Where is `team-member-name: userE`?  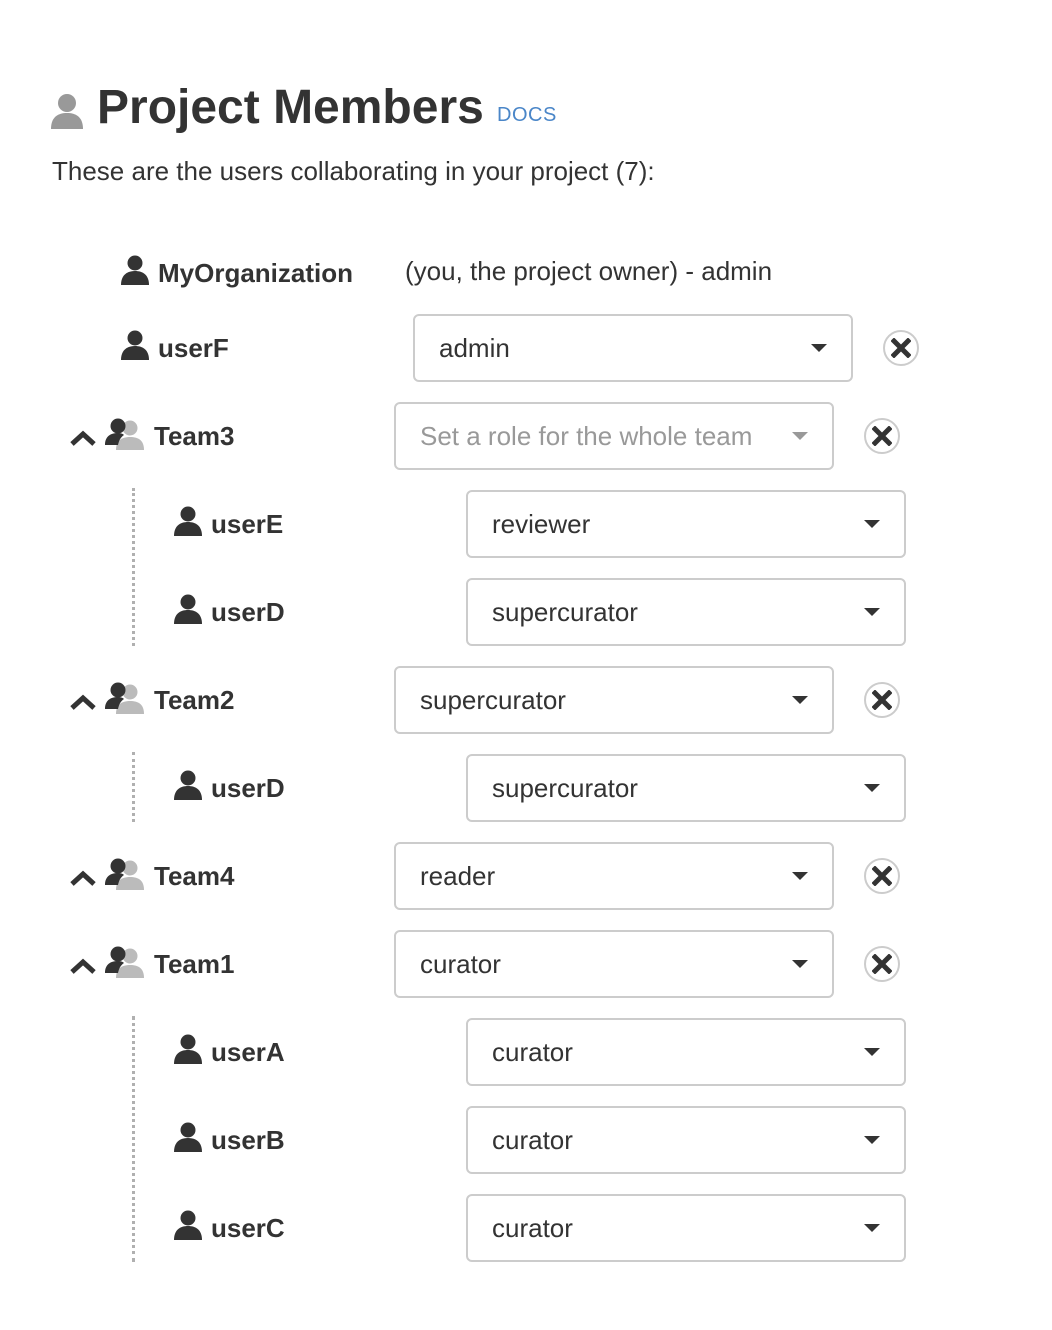
team-member-name: userE is located at coordinates (247, 523).